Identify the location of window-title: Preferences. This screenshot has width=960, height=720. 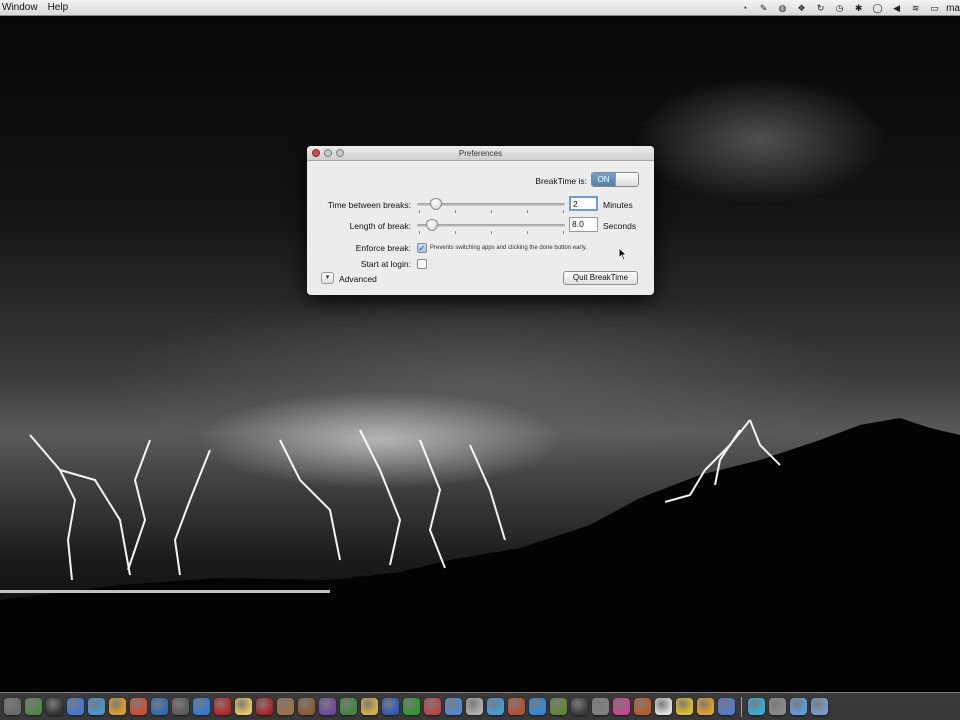
(480, 153).